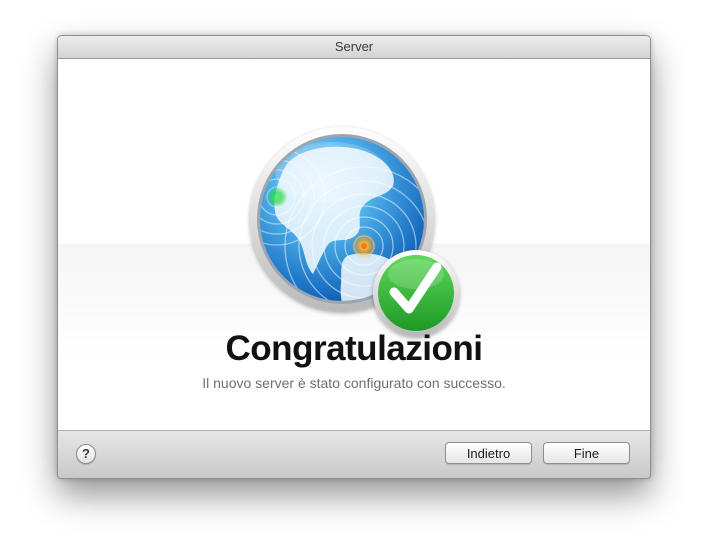 Image resolution: width=706 pixels, height=558 pixels. Describe the element at coordinates (354, 454) in the screenshot. I see `bottom-toolbar: ? Indietro Fine` at that location.